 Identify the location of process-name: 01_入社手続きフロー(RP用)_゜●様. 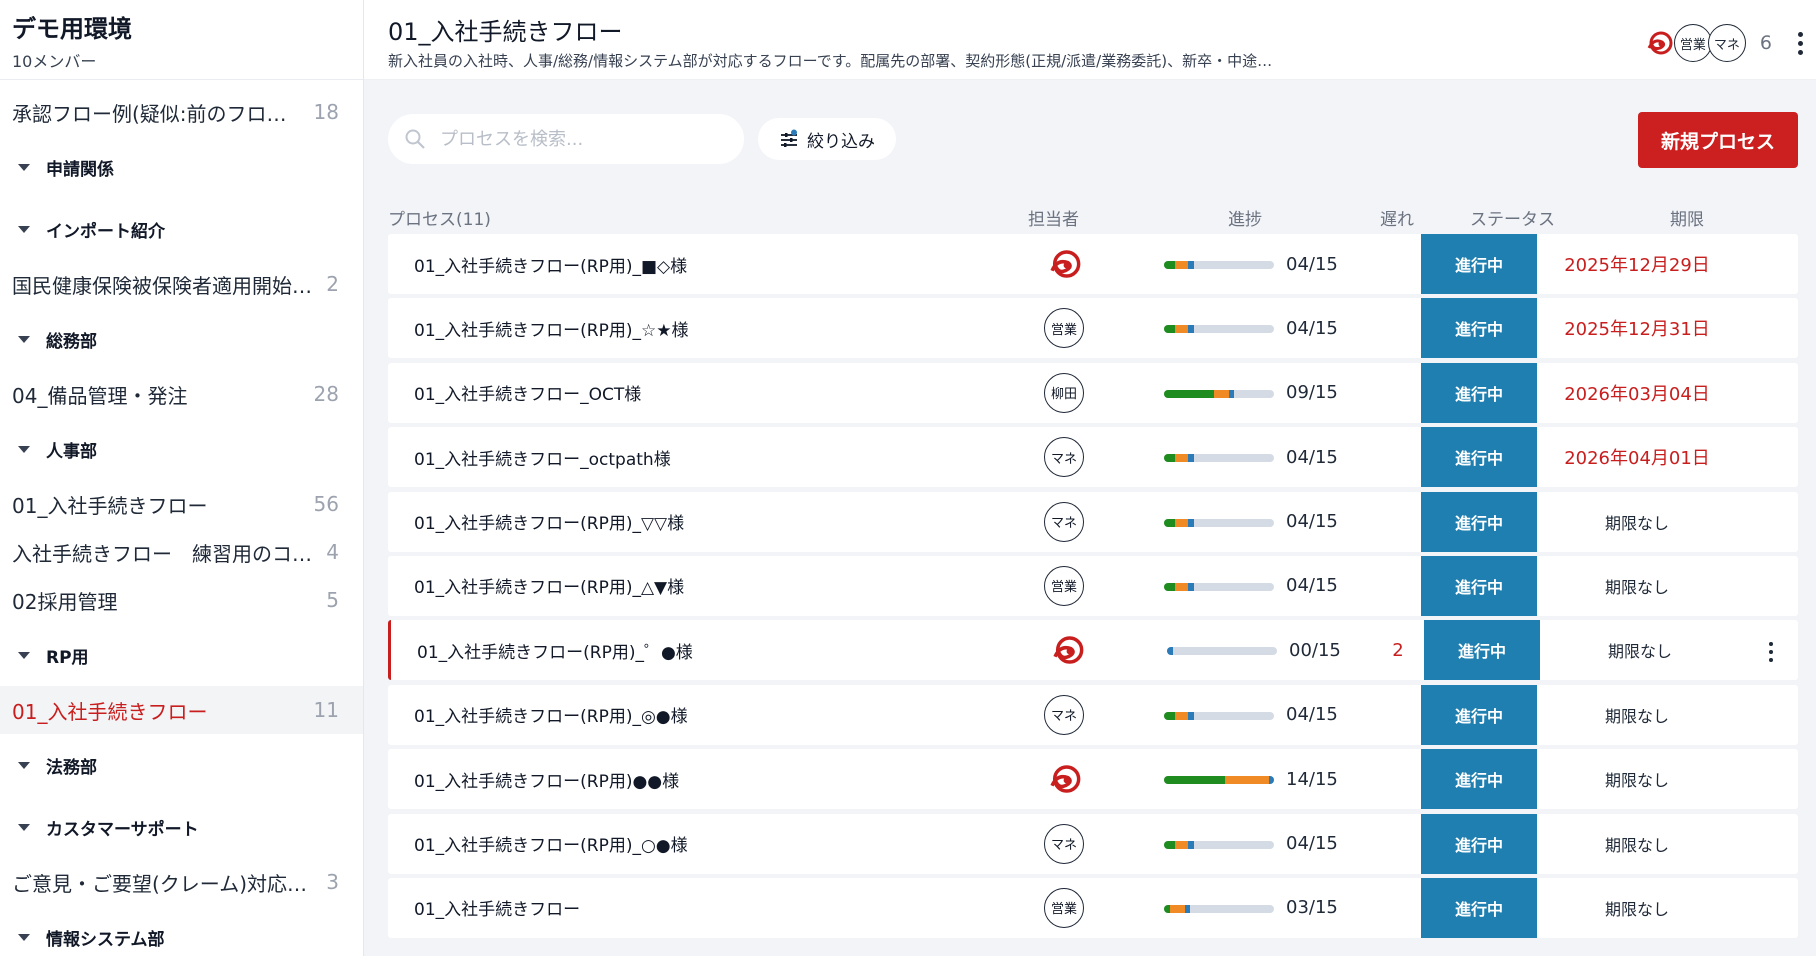
(555, 650).